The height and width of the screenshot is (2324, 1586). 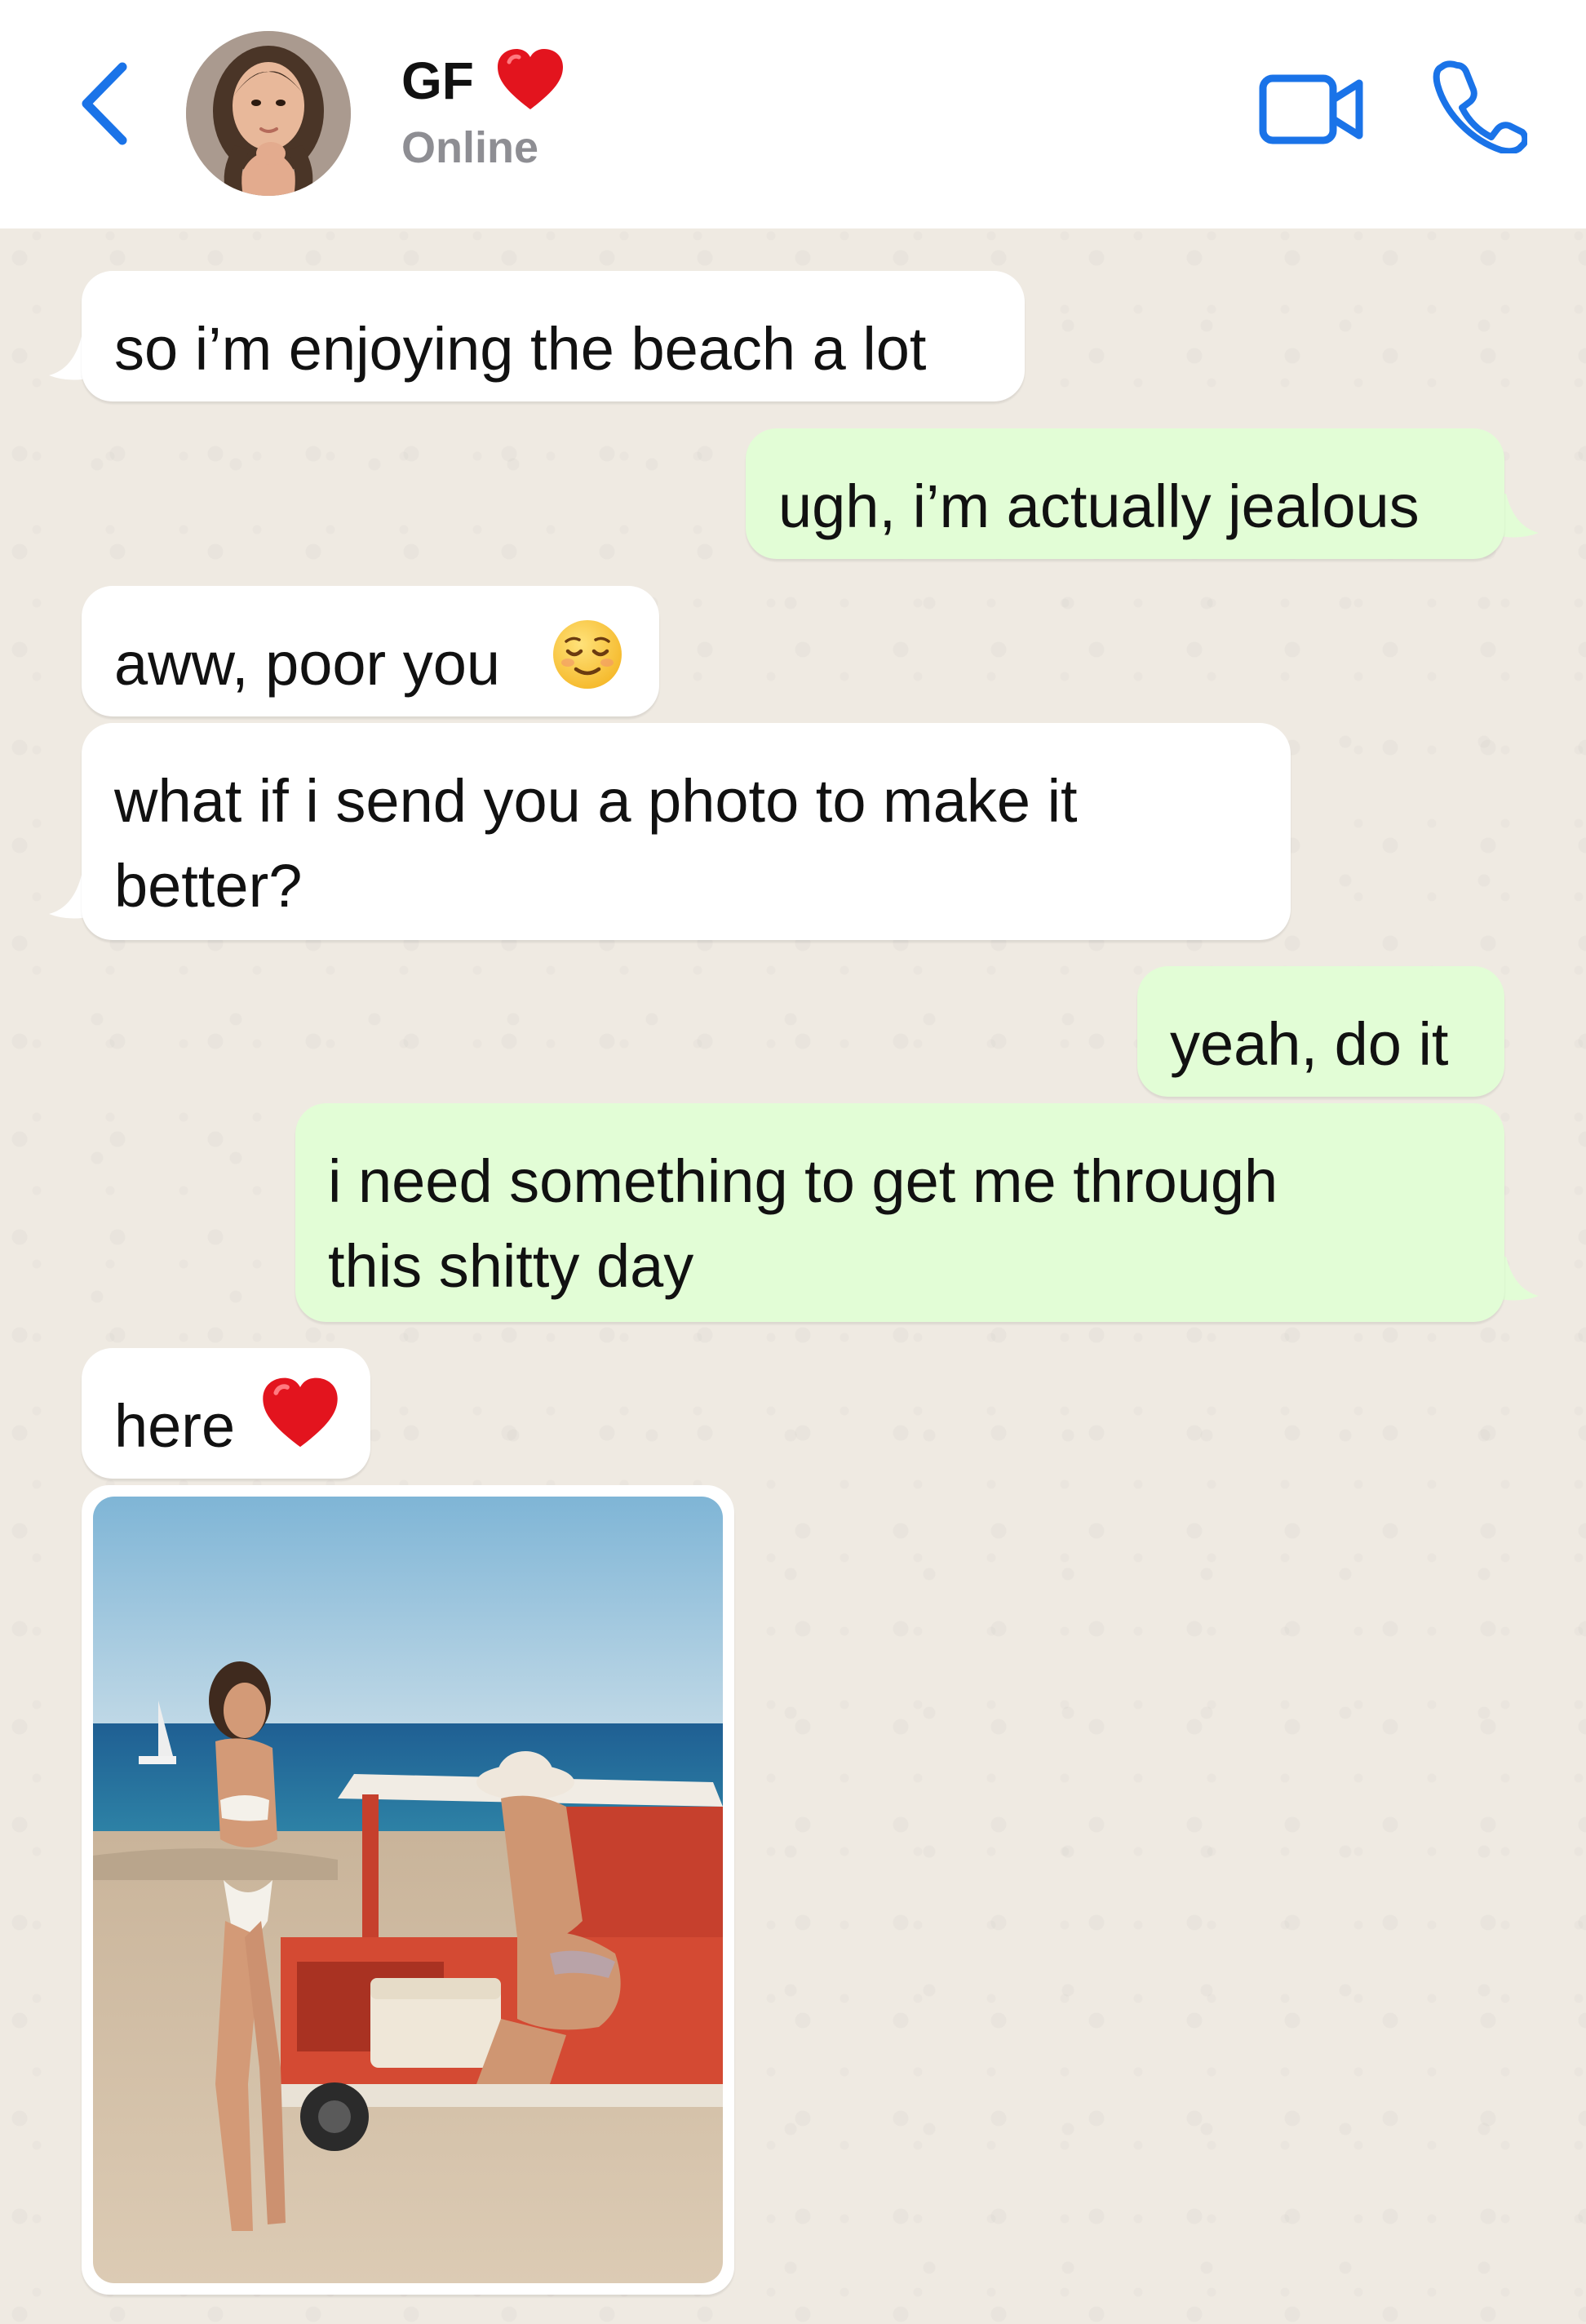 I want to click on chevron-left-icon, so click(x=104, y=104).